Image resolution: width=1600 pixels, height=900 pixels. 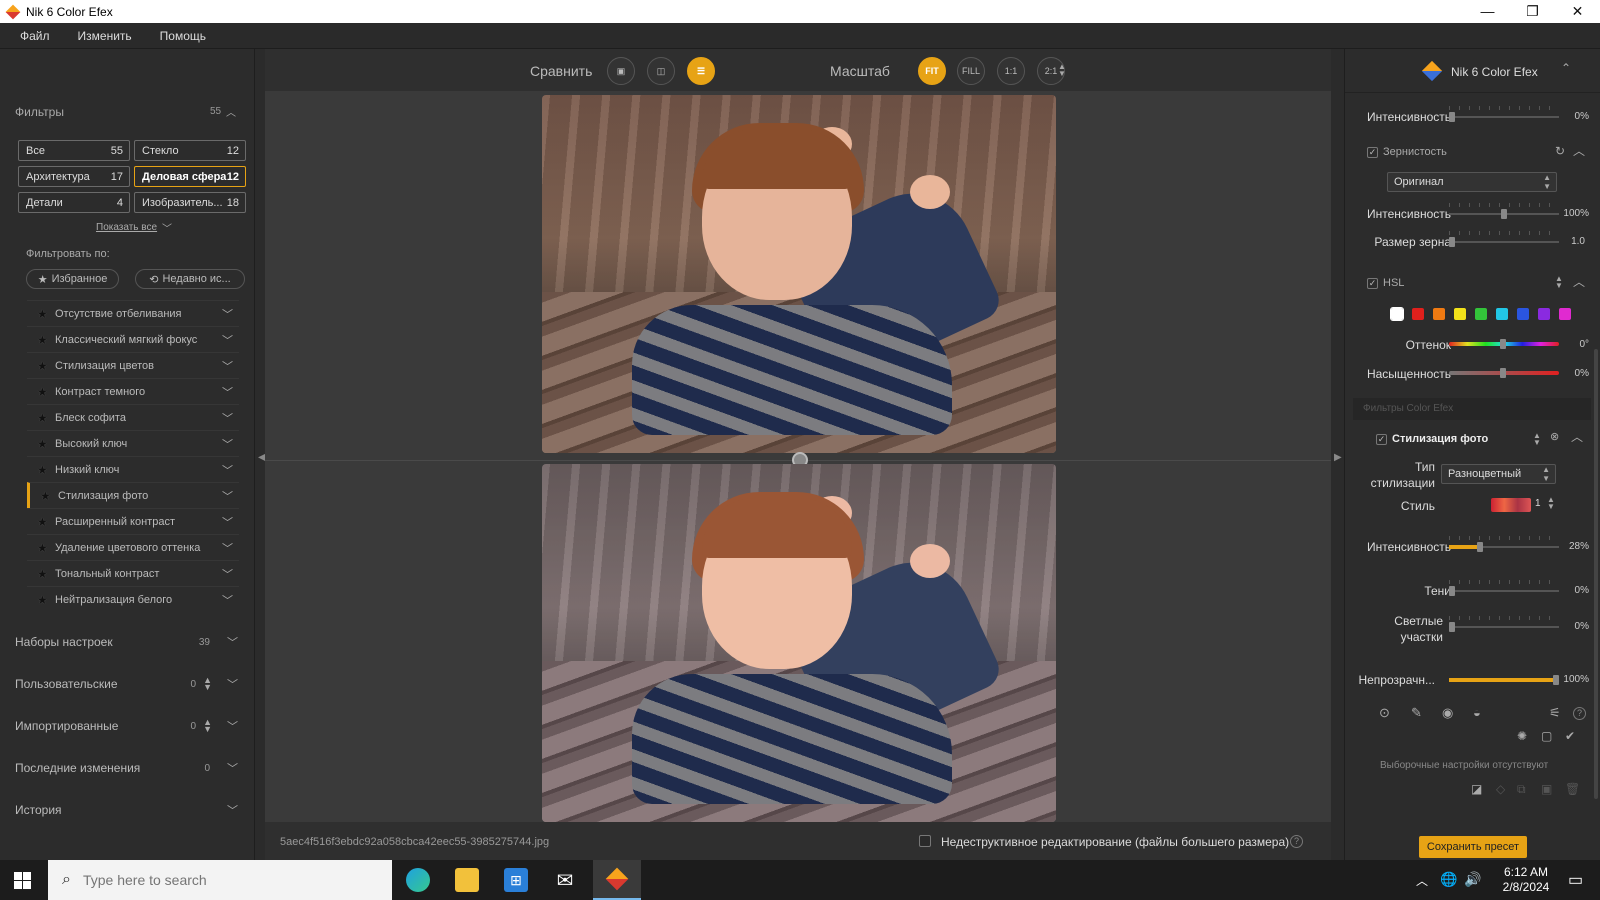 What do you see at coordinates (1551, 503) in the screenshot?
I see `style-stepper-icon: ▲ ▼` at bounding box center [1551, 503].